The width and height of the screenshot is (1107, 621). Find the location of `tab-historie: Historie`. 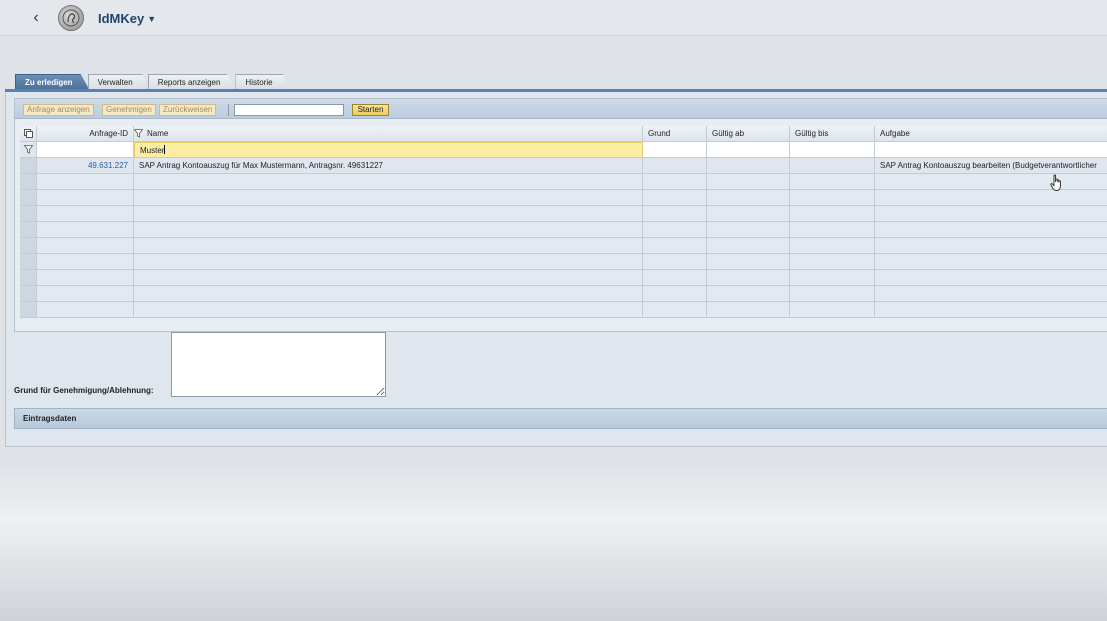

tab-historie: Historie is located at coordinates (262, 82).